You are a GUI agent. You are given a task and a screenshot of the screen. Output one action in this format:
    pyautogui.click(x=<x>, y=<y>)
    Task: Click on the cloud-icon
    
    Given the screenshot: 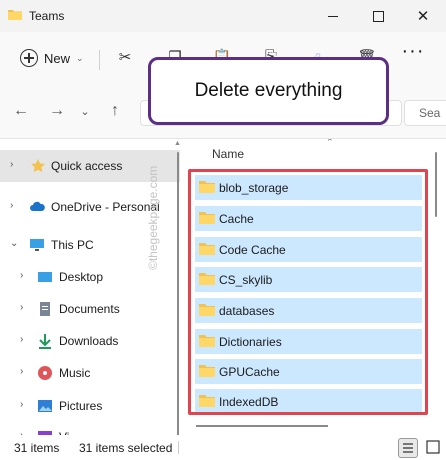 What is the action you would take?
    pyautogui.click(x=37, y=206)
    